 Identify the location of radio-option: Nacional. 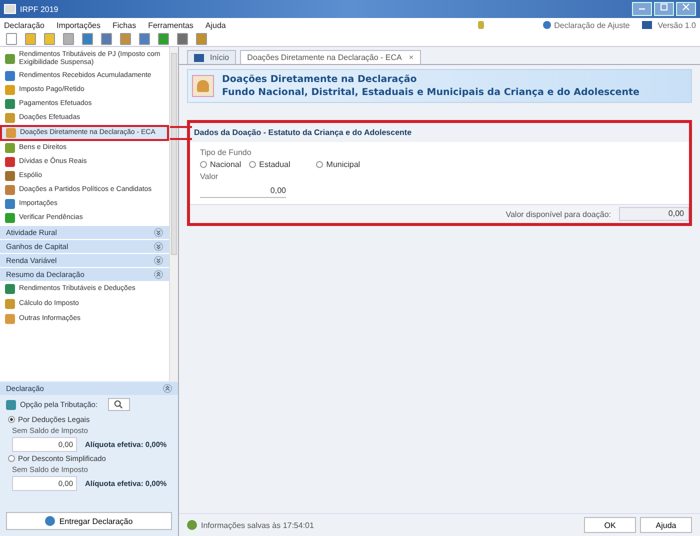
(221, 164).